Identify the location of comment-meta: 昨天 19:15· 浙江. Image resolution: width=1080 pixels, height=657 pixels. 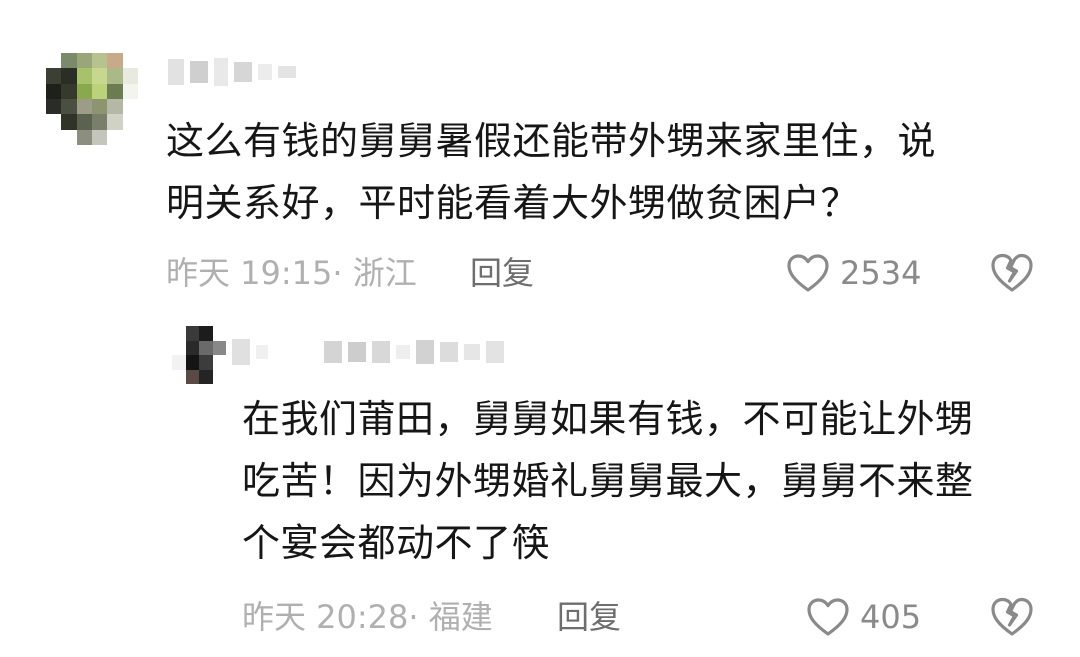
(291, 273).